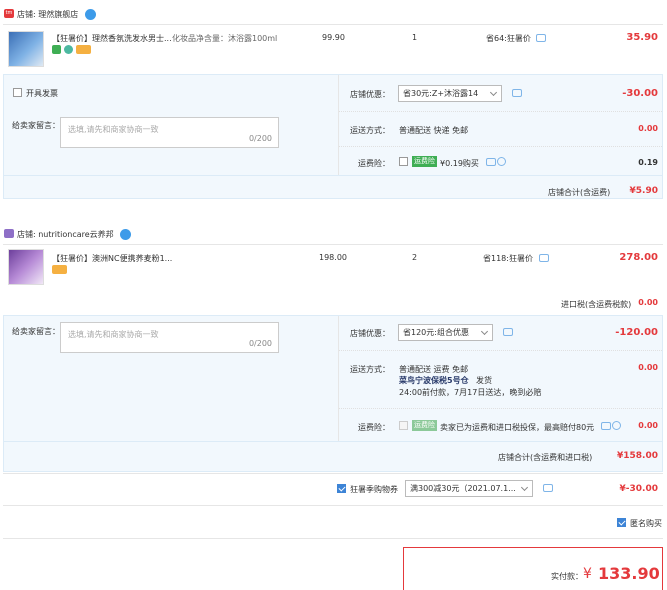 The height and width of the screenshot is (590, 667). Describe the element at coordinates (445, 332) in the screenshot. I see `discount-select: 省120元:组合优惠` at that location.